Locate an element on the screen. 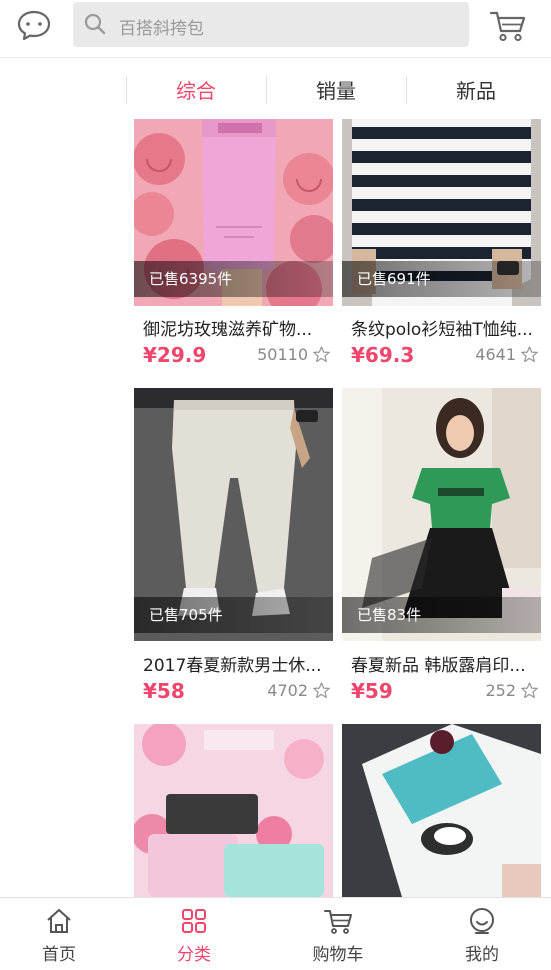 This screenshot has width=551, height=970. profile-icon is located at coordinates (482, 921).